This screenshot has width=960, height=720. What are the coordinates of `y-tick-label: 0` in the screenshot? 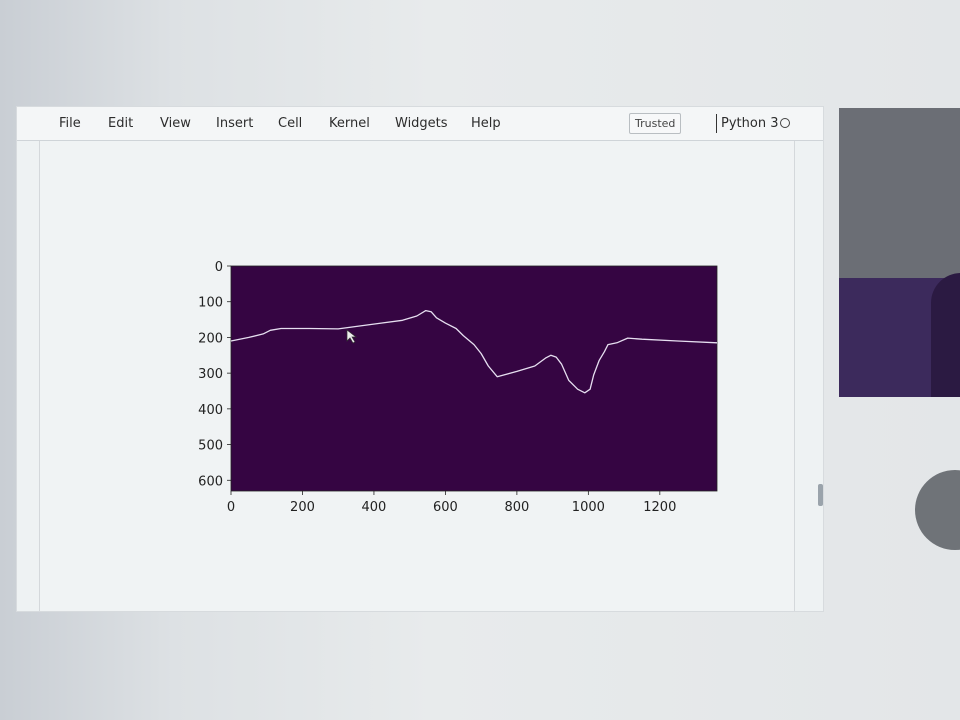 It's located at (219, 267).